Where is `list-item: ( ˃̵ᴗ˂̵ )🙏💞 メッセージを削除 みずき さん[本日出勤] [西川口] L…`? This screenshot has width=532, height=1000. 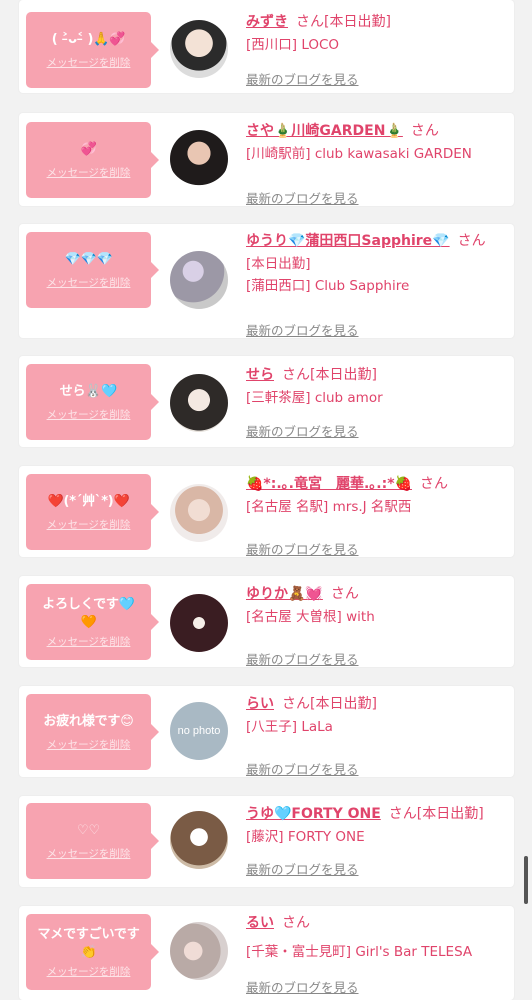
list-item: ( ˃̵ᴗ˂̵ )🙏💞 メッセージを削除 みずき さん[本日出勤] [西川口] L… is located at coordinates (266, 46).